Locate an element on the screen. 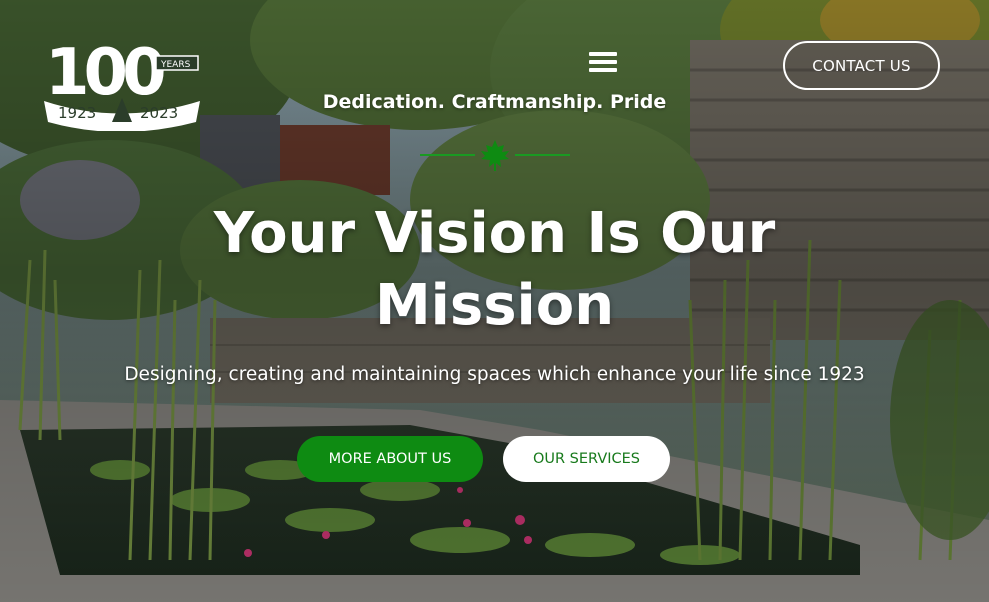 The width and height of the screenshot is (989, 602). leaf-divider is located at coordinates (495, 155).